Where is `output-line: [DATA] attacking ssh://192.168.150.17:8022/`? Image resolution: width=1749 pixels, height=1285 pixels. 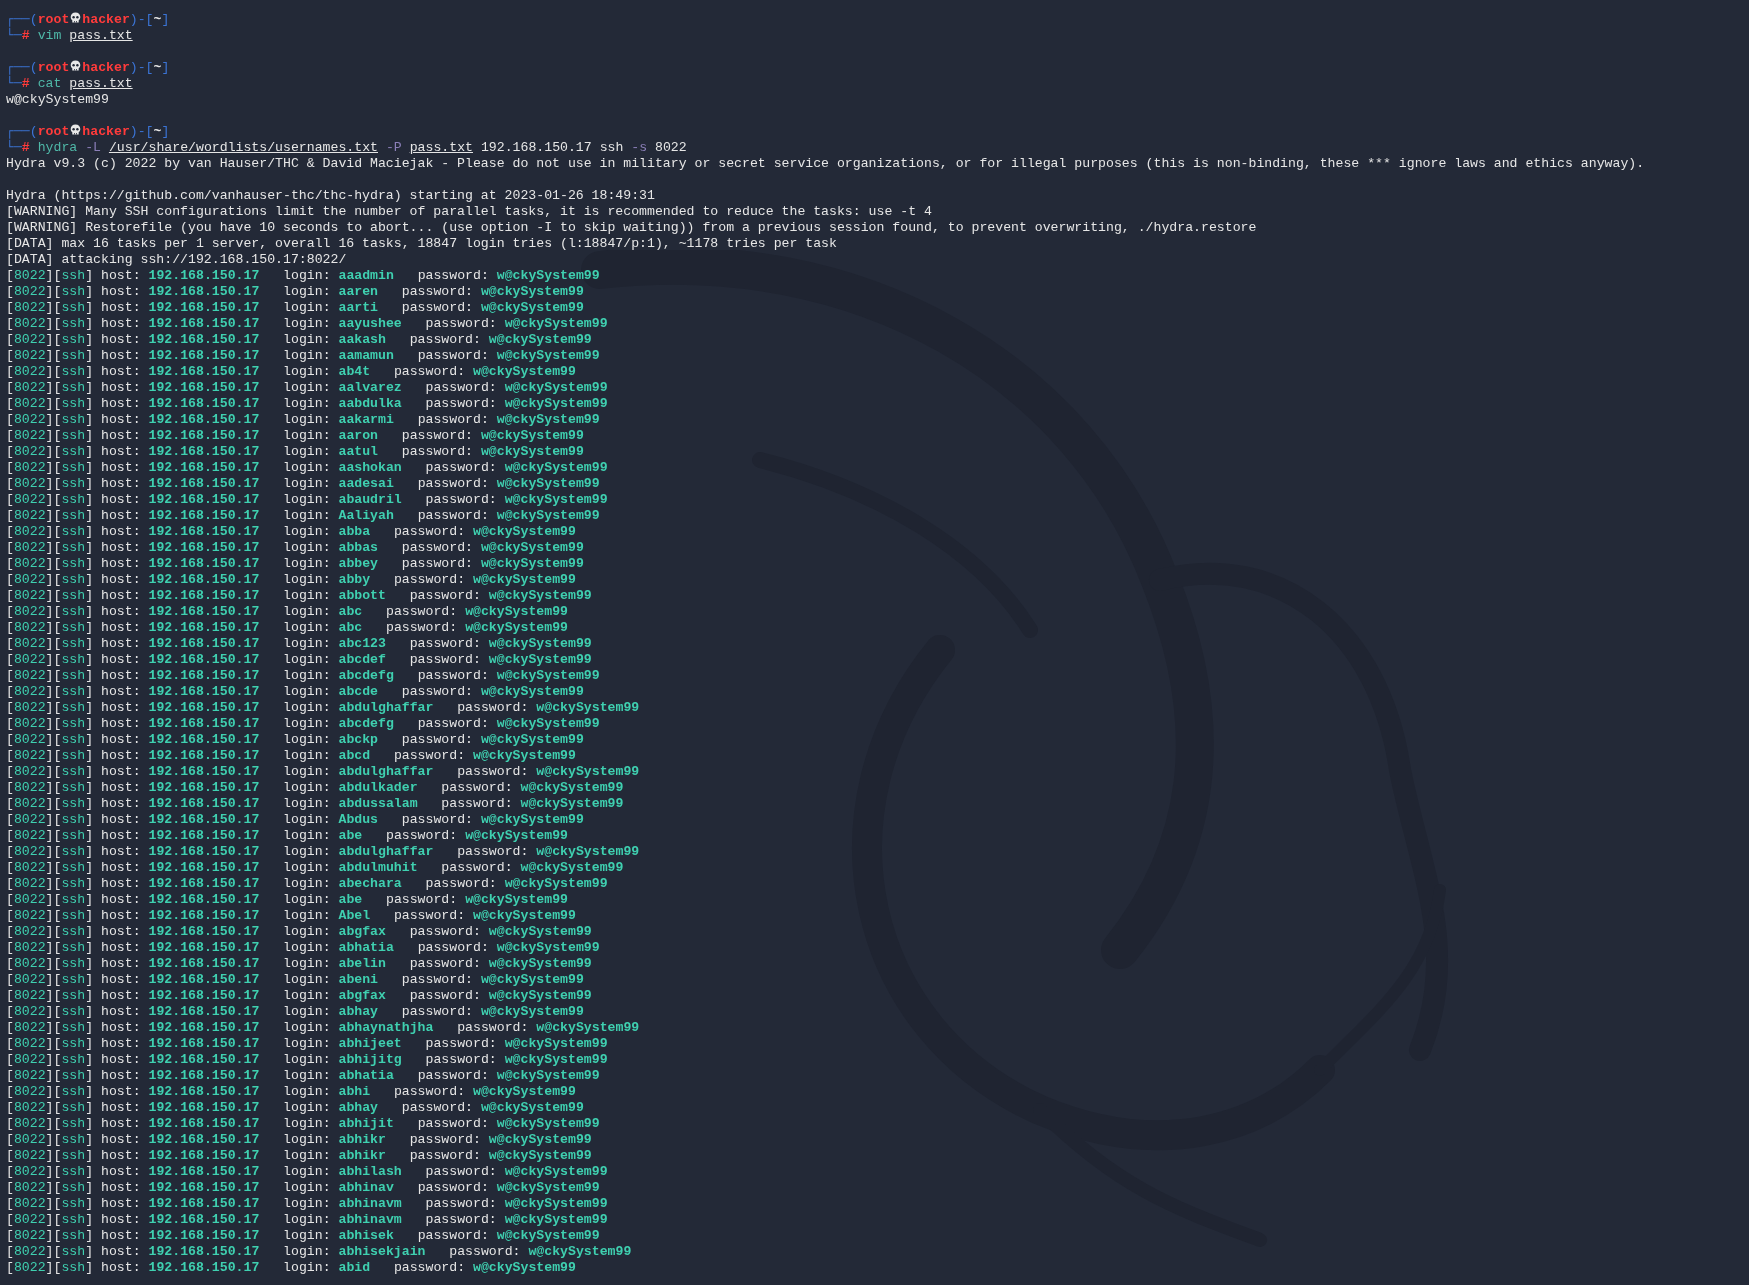 output-line: [DATA] attacking ssh://192.168.150.17:8022/ is located at coordinates (176, 260).